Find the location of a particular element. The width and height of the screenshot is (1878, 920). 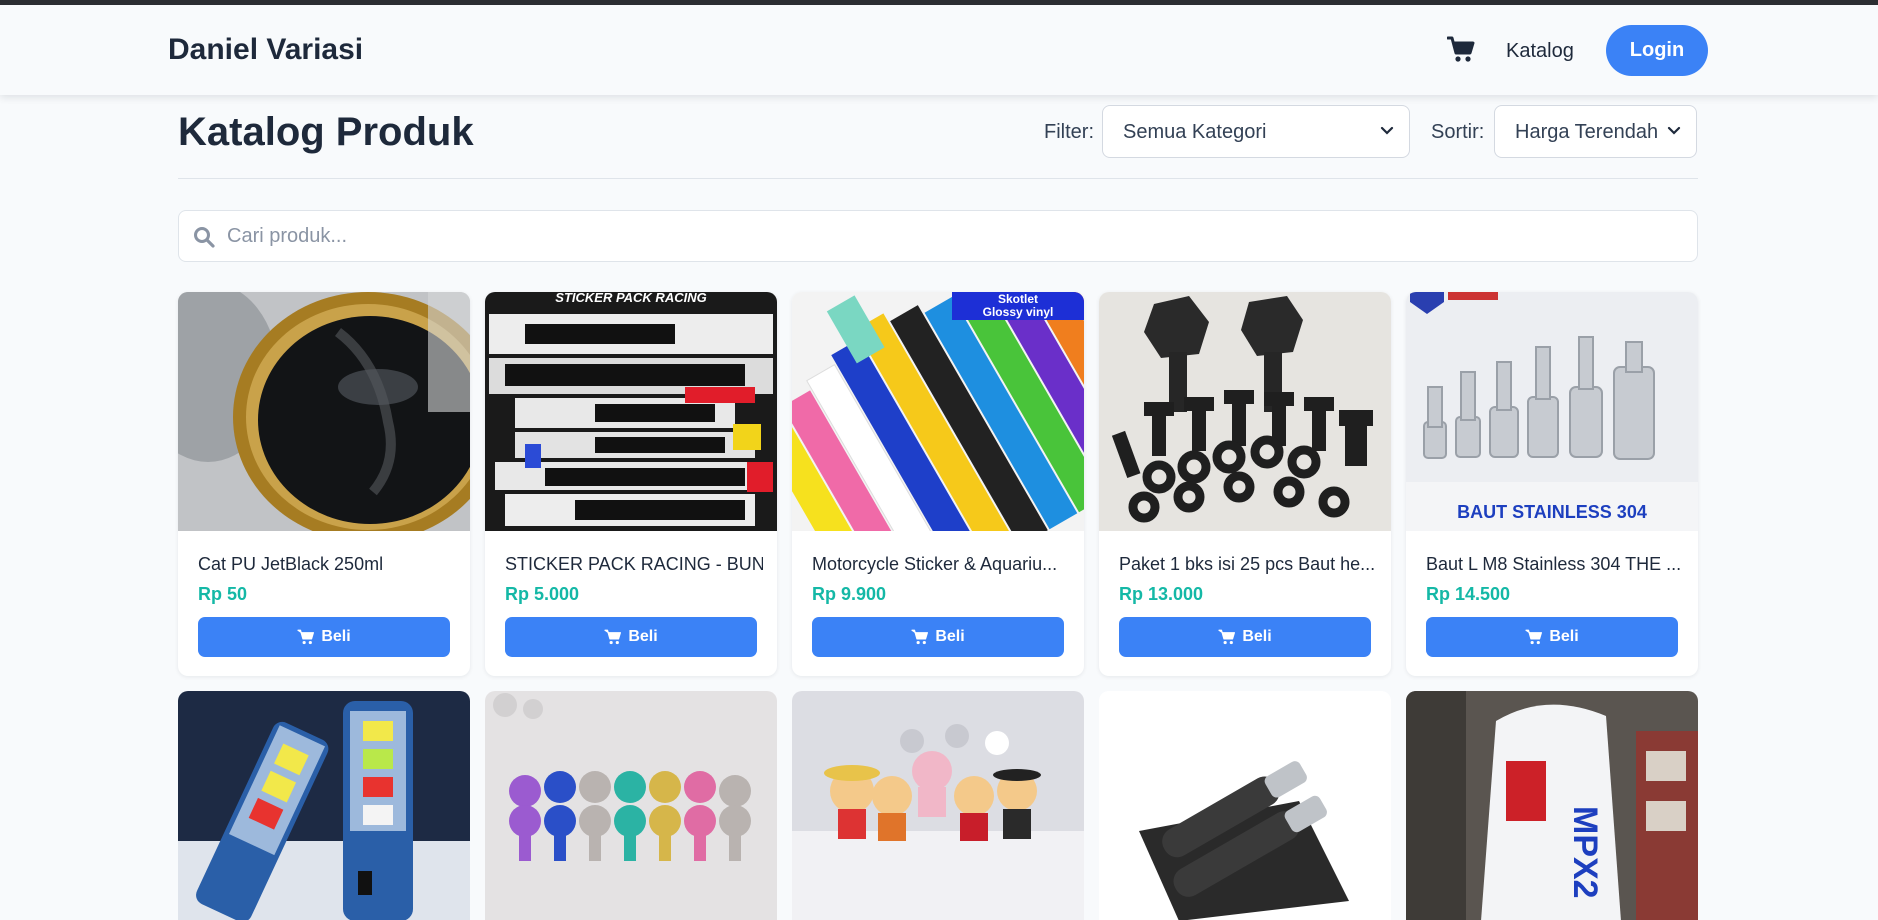

search-icon is located at coordinates (204, 237).